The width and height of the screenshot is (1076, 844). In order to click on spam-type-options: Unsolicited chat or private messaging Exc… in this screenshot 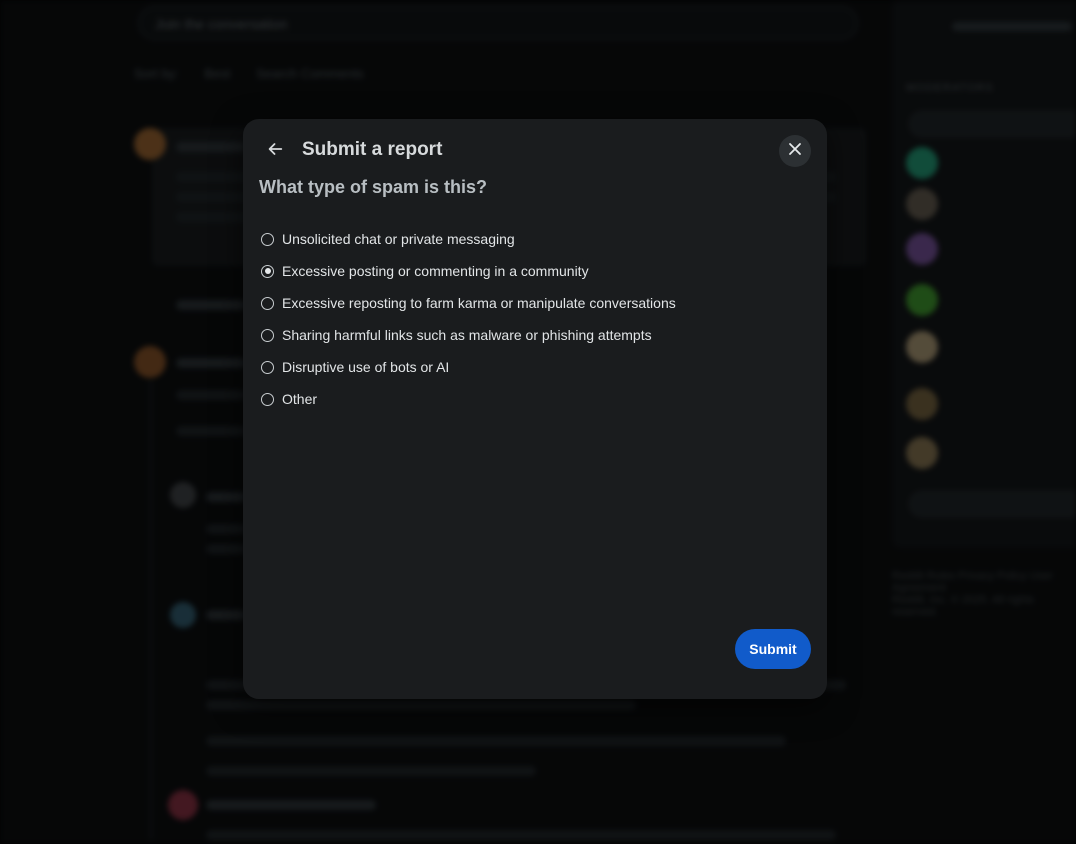, I will do `click(531, 319)`.